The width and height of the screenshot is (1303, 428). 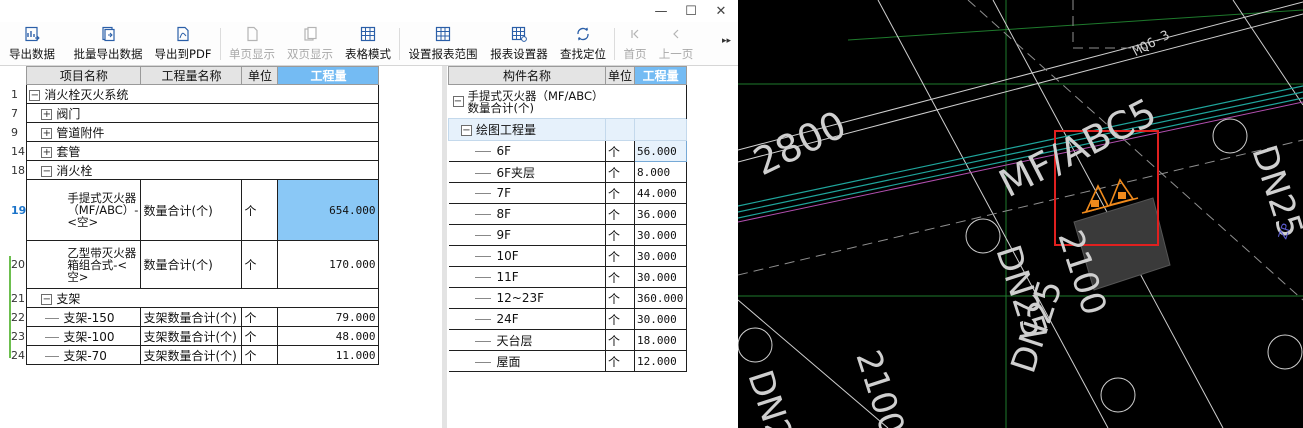 I want to click on maximize-button: ☐, so click(x=691, y=11).